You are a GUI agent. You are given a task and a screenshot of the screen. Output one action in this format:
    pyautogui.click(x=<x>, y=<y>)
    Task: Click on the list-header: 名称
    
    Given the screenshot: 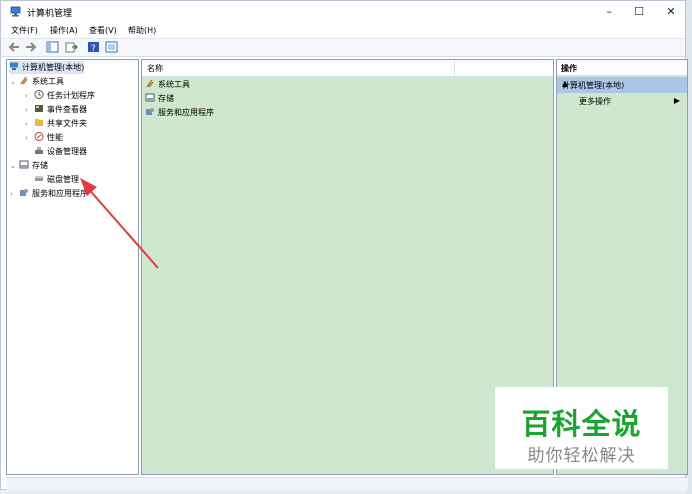 What is the action you would take?
    pyautogui.click(x=347, y=68)
    